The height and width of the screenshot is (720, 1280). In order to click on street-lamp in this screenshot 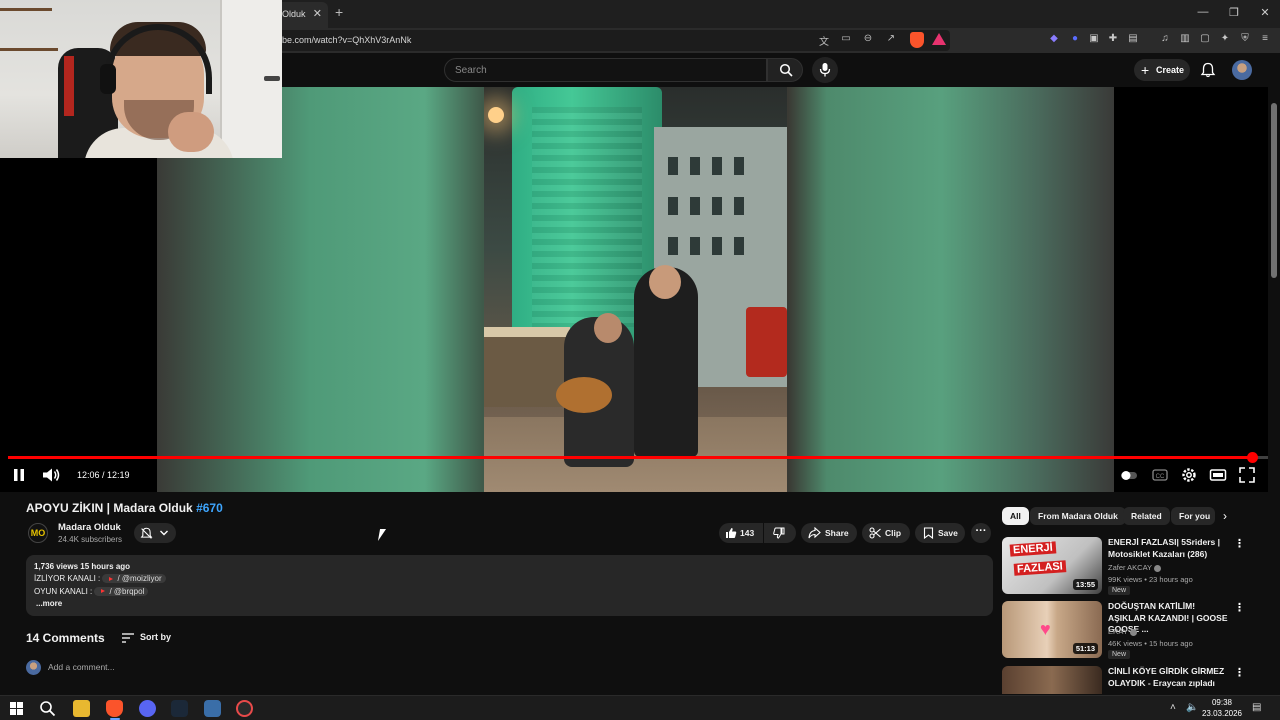, I will do `click(496, 115)`.